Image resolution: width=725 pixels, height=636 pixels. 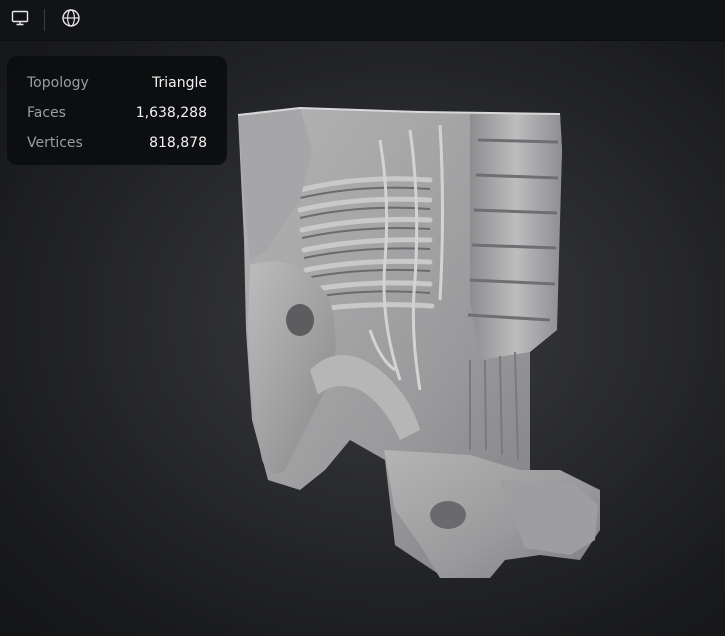 I want to click on info-row-topology: Topology Triangle, so click(x=117, y=83).